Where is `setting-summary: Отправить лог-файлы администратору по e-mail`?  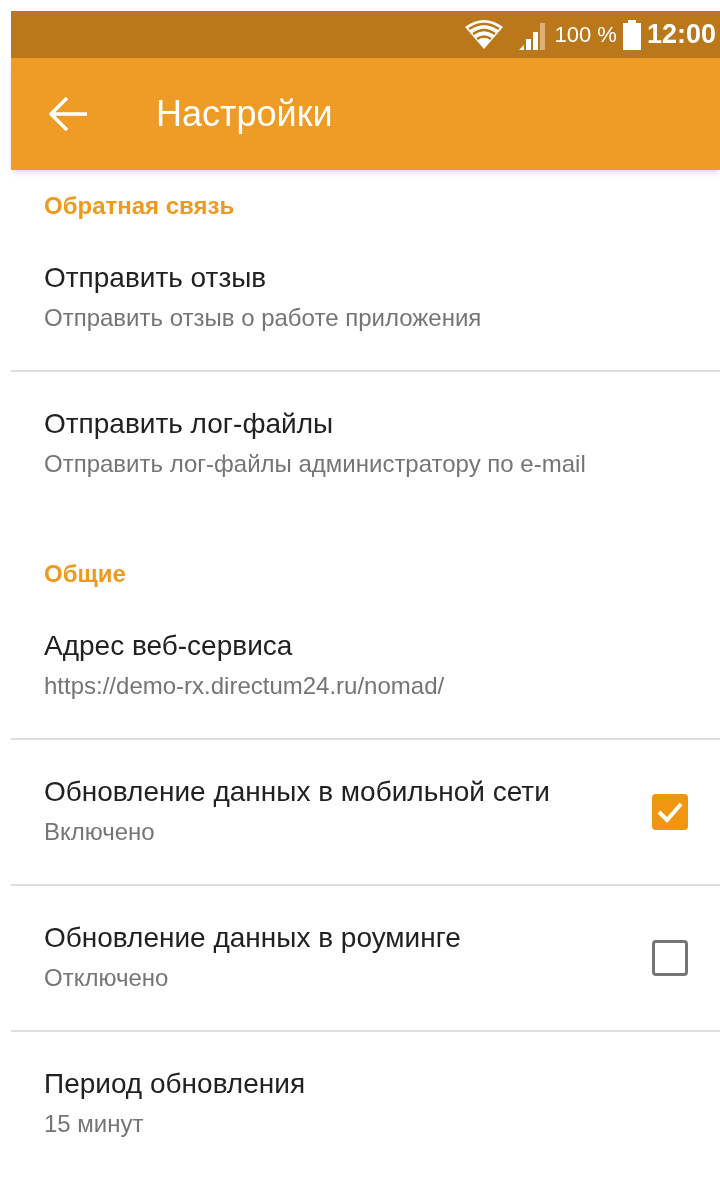 setting-summary: Отправить лог-файлы администратору по e-mail is located at coordinates (315, 464).